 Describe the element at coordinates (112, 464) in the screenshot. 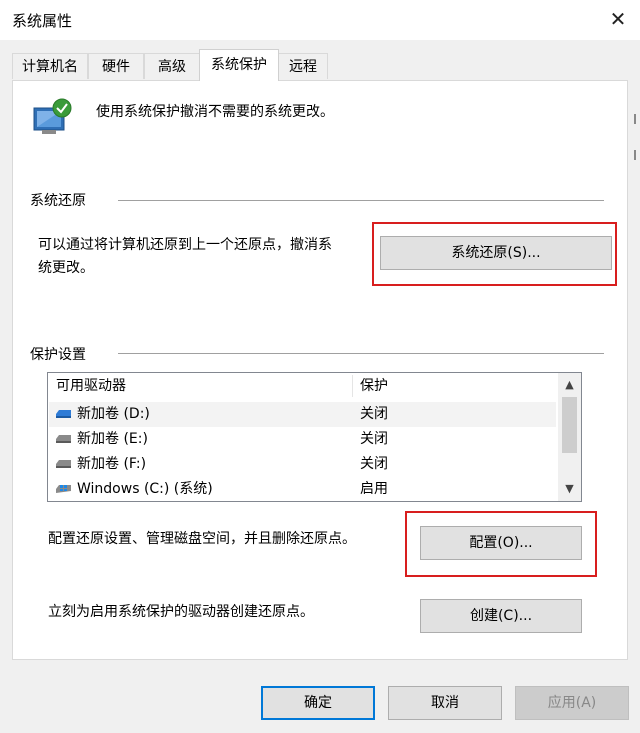

I see `drive-name: 新加卷 (F:)` at that location.